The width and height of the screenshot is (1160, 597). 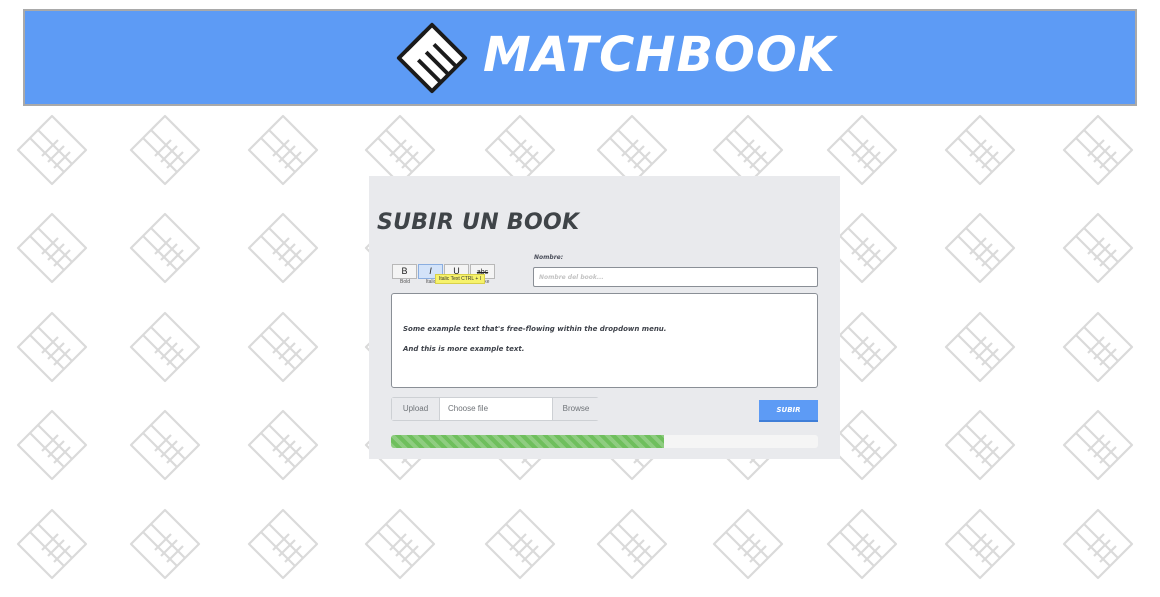 What do you see at coordinates (404, 282) in the screenshot?
I see `bold-caption: Bold` at bounding box center [404, 282].